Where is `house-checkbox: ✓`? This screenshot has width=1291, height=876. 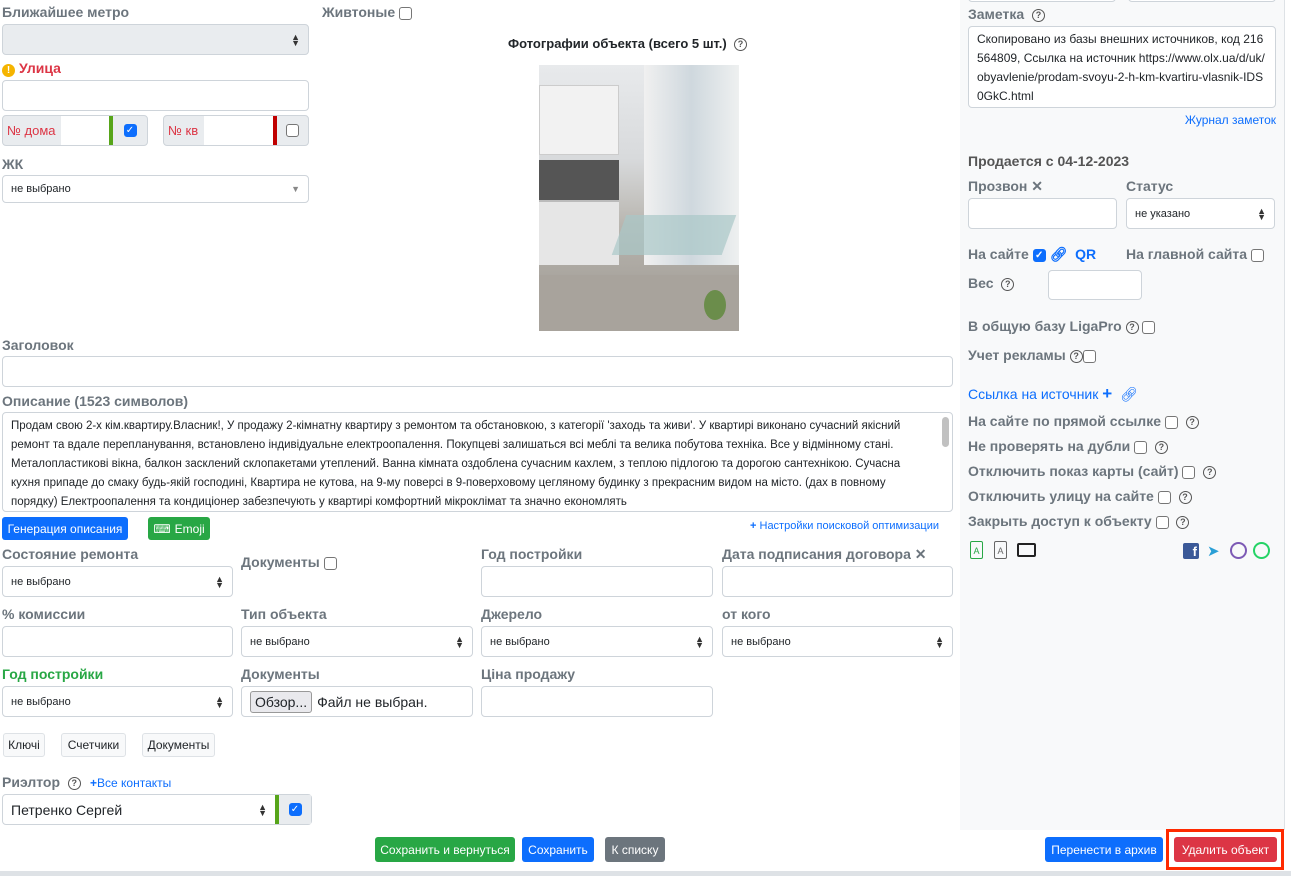
house-checkbox: ✓ is located at coordinates (130, 130).